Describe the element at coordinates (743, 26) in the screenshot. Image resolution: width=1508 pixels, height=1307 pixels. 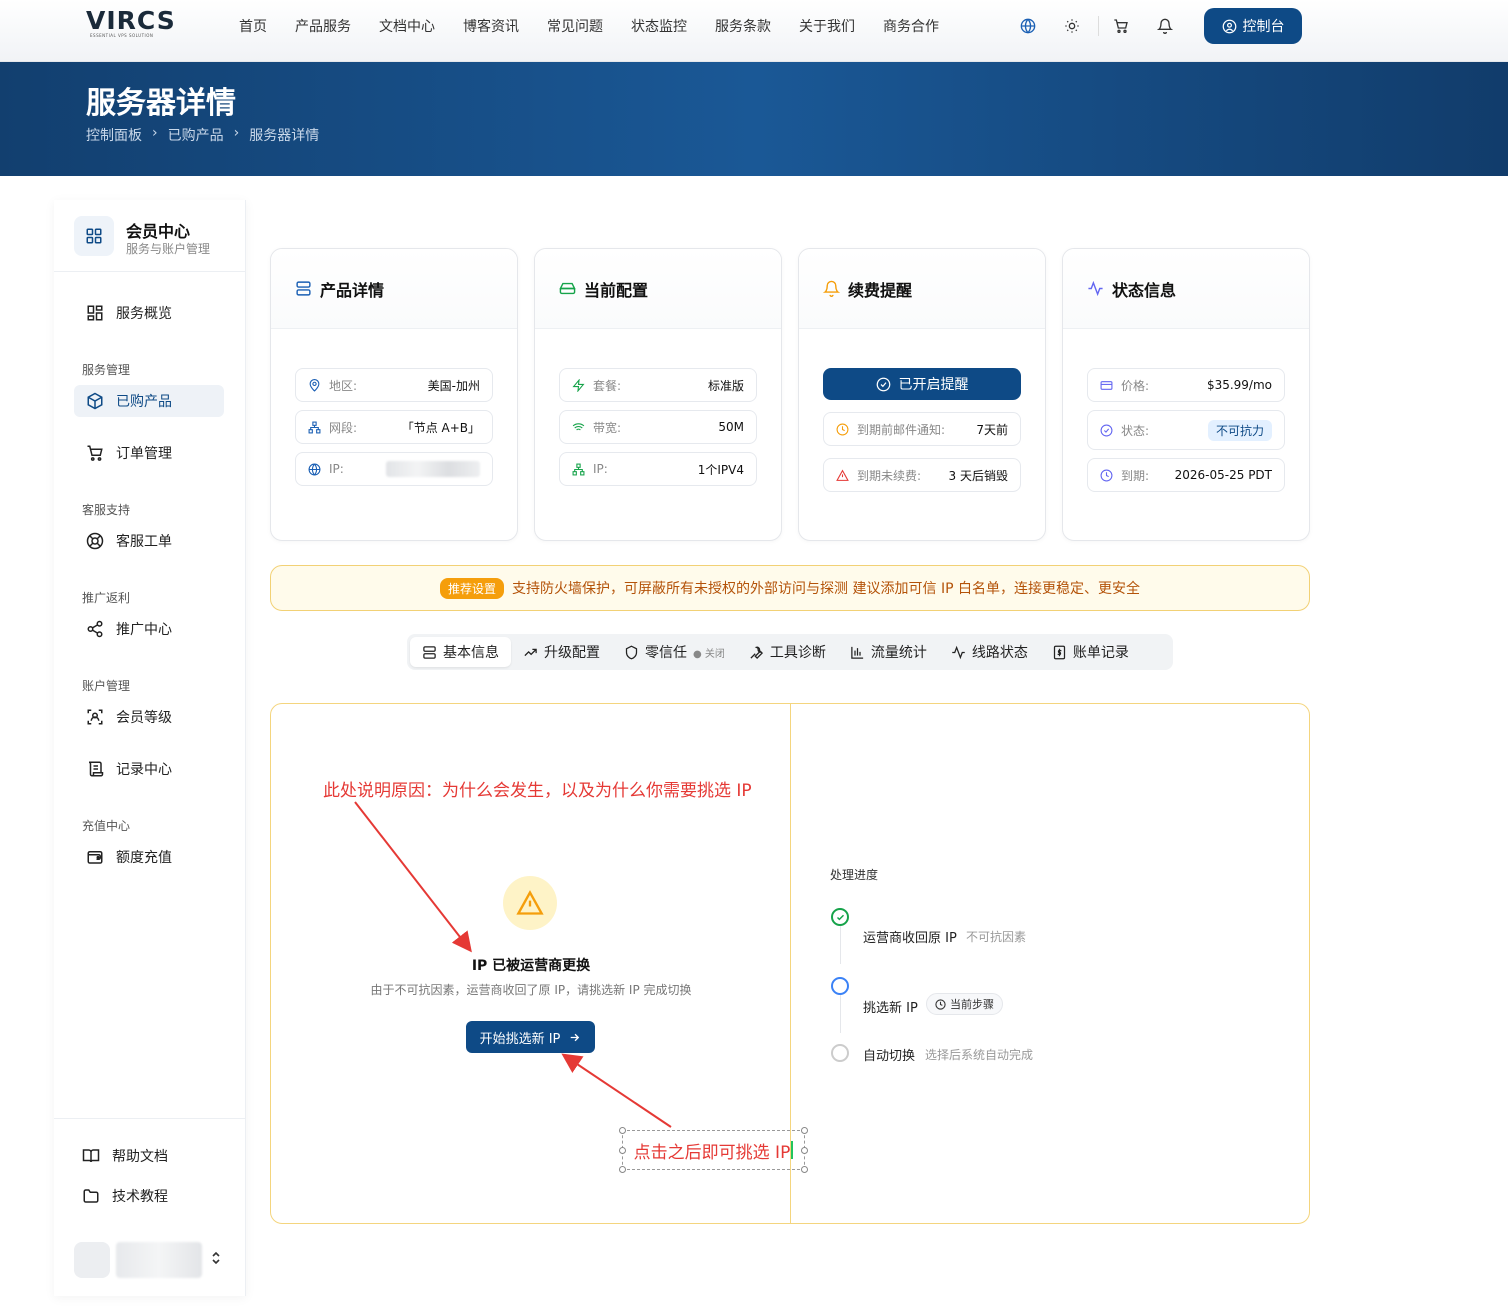
I see `nav-terms: 服务条款` at that location.